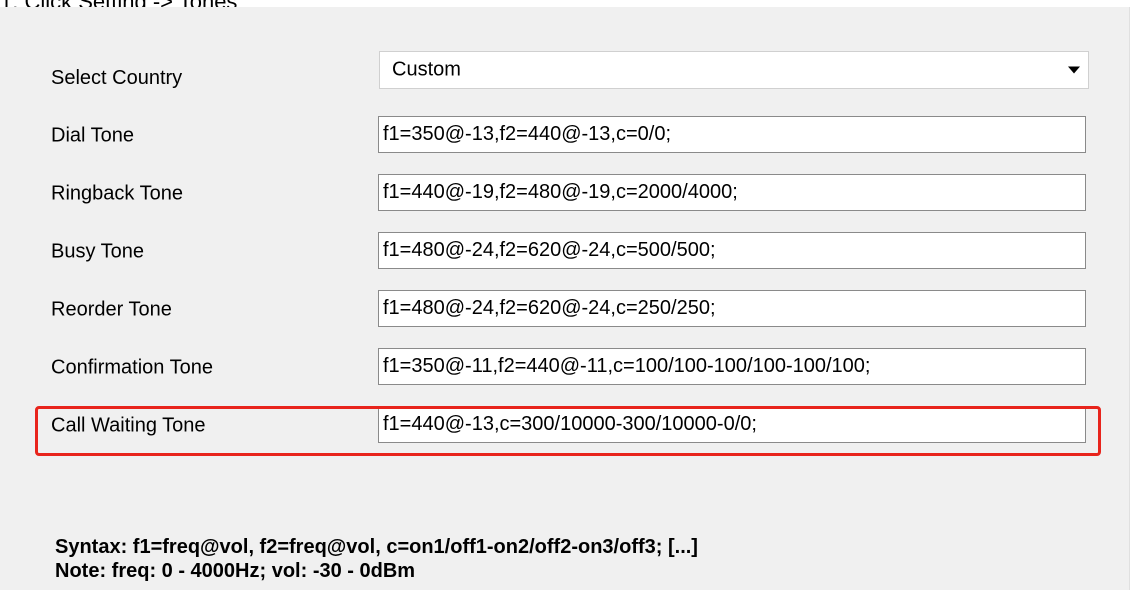  What do you see at coordinates (93, 135) in the screenshot?
I see `dial-tone-label: Dial Tone` at bounding box center [93, 135].